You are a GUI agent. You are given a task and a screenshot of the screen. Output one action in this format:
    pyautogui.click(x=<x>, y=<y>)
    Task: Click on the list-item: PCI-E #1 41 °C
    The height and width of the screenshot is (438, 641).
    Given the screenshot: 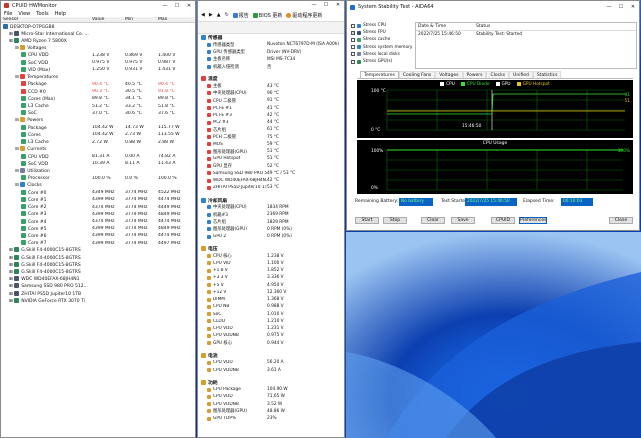 What is the action you would take?
    pyautogui.click(x=272, y=107)
    